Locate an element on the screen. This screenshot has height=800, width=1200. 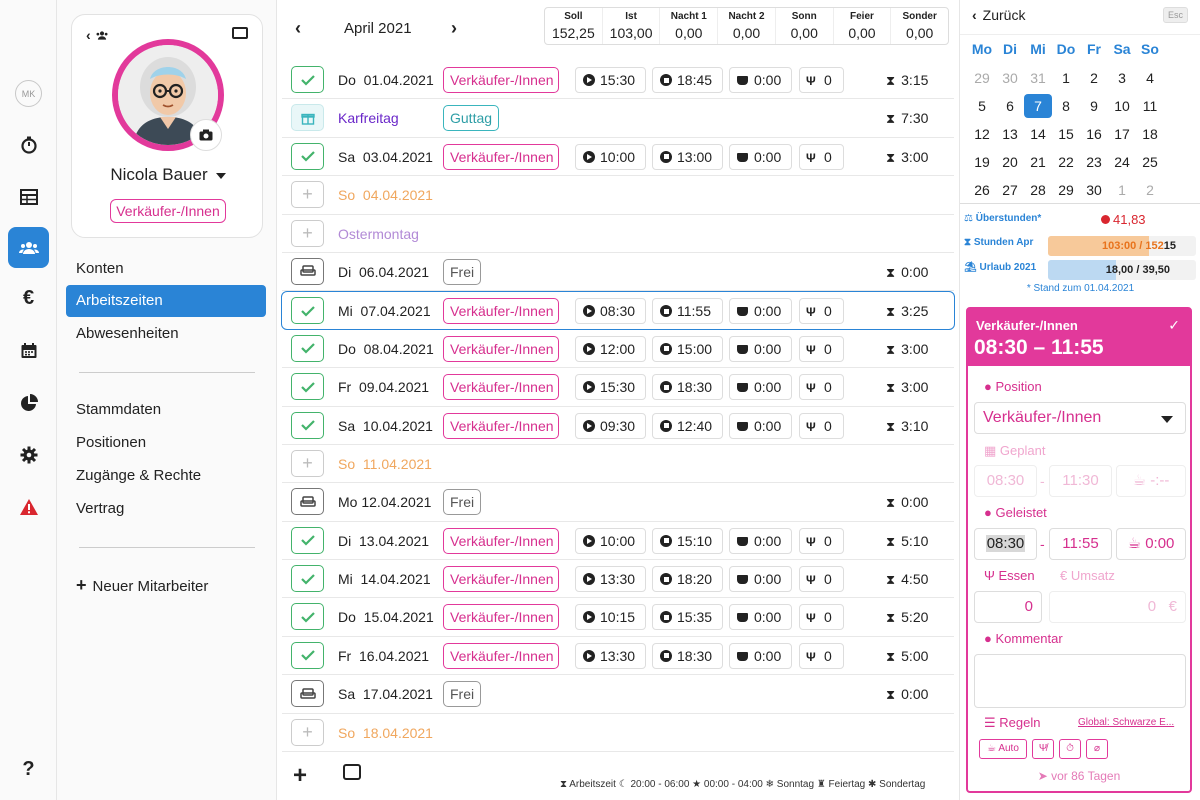
add-entry-button: + is located at coordinates (300, 776).